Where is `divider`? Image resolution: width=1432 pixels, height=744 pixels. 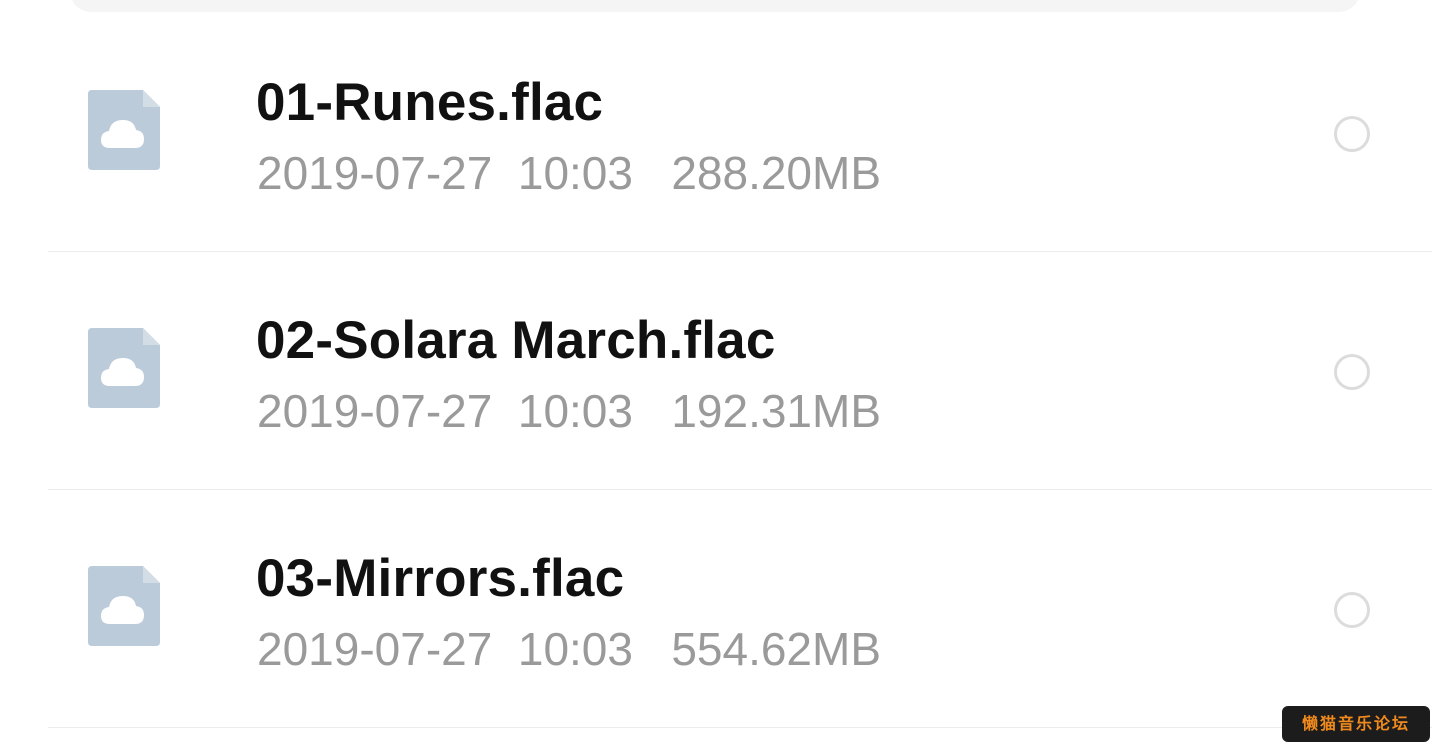
divider is located at coordinates (740, 727).